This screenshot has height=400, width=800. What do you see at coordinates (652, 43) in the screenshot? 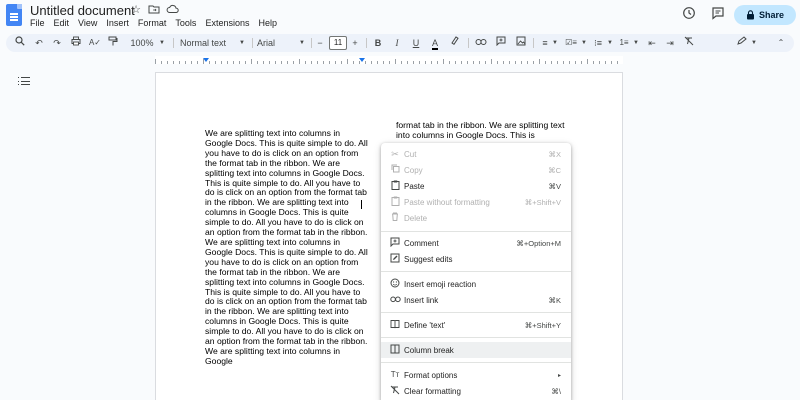
I see `decrease-indent-icon: ⇤` at bounding box center [652, 43].